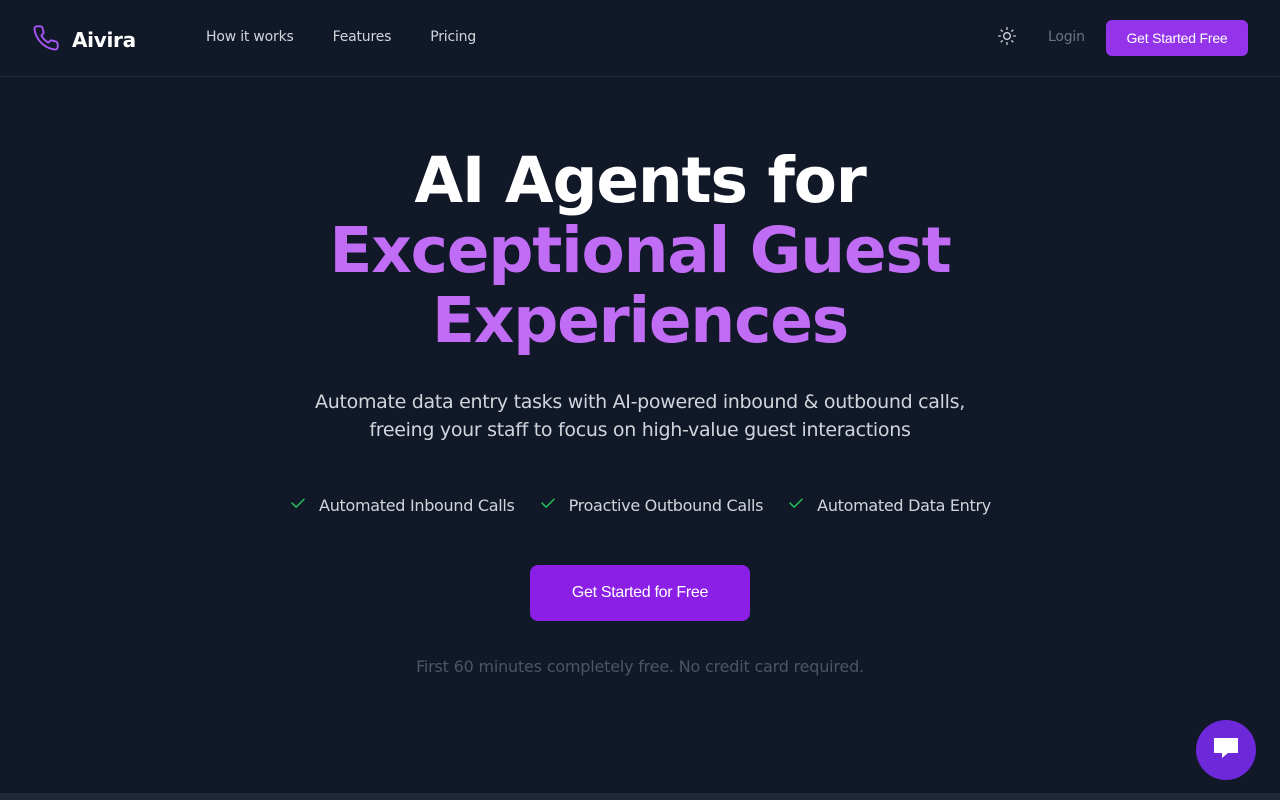 This screenshot has width=1280, height=800. I want to click on nav-how-it-works: How it works, so click(250, 37).